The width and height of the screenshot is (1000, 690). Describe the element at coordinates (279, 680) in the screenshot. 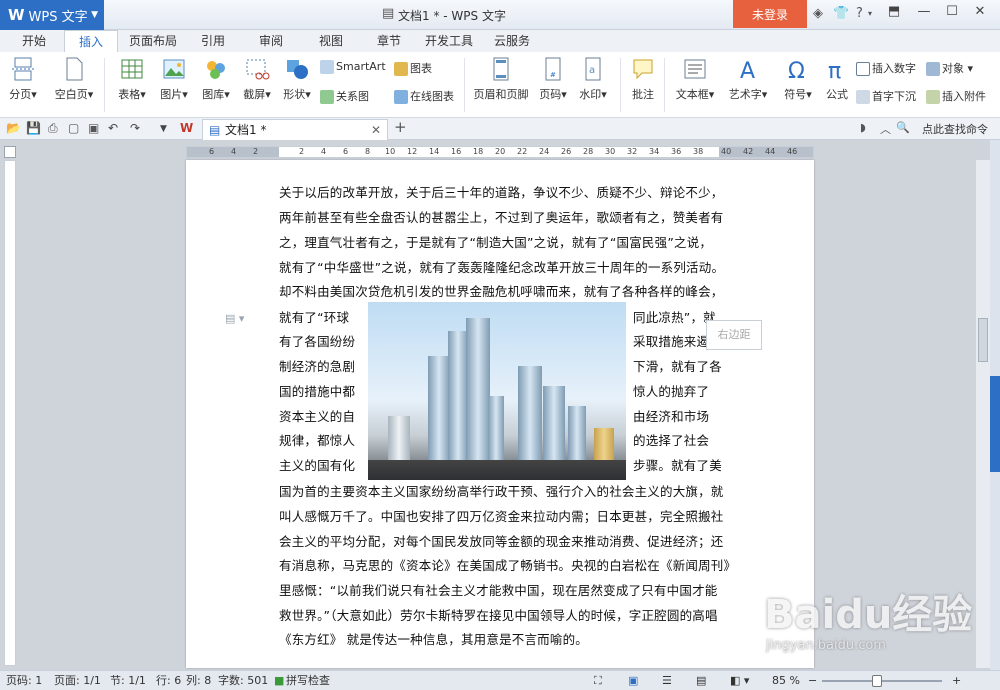

I see `spellcheck-icon: ■` at that location.